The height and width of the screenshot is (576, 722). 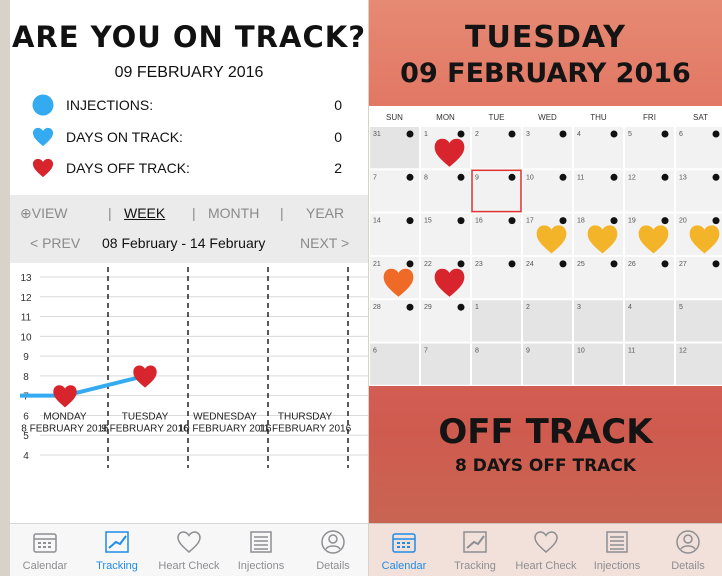 I want to click on zoom-icon: ⊕, so click(x=26, y=213).